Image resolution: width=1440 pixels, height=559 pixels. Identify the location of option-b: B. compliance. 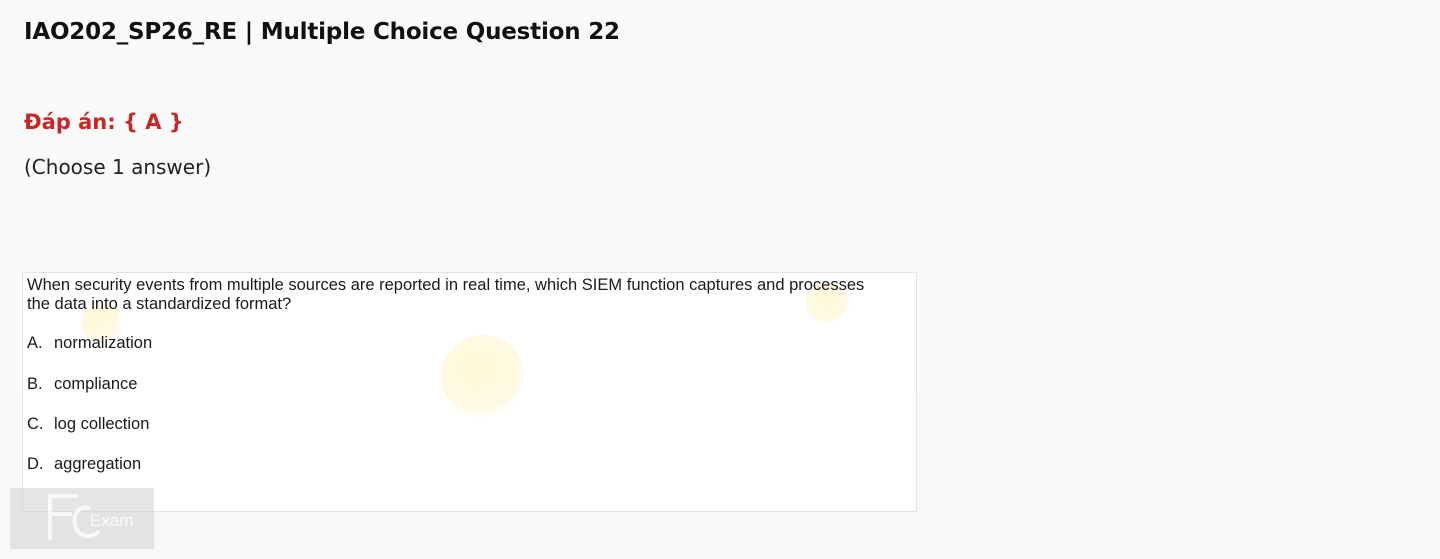
(82, 384).